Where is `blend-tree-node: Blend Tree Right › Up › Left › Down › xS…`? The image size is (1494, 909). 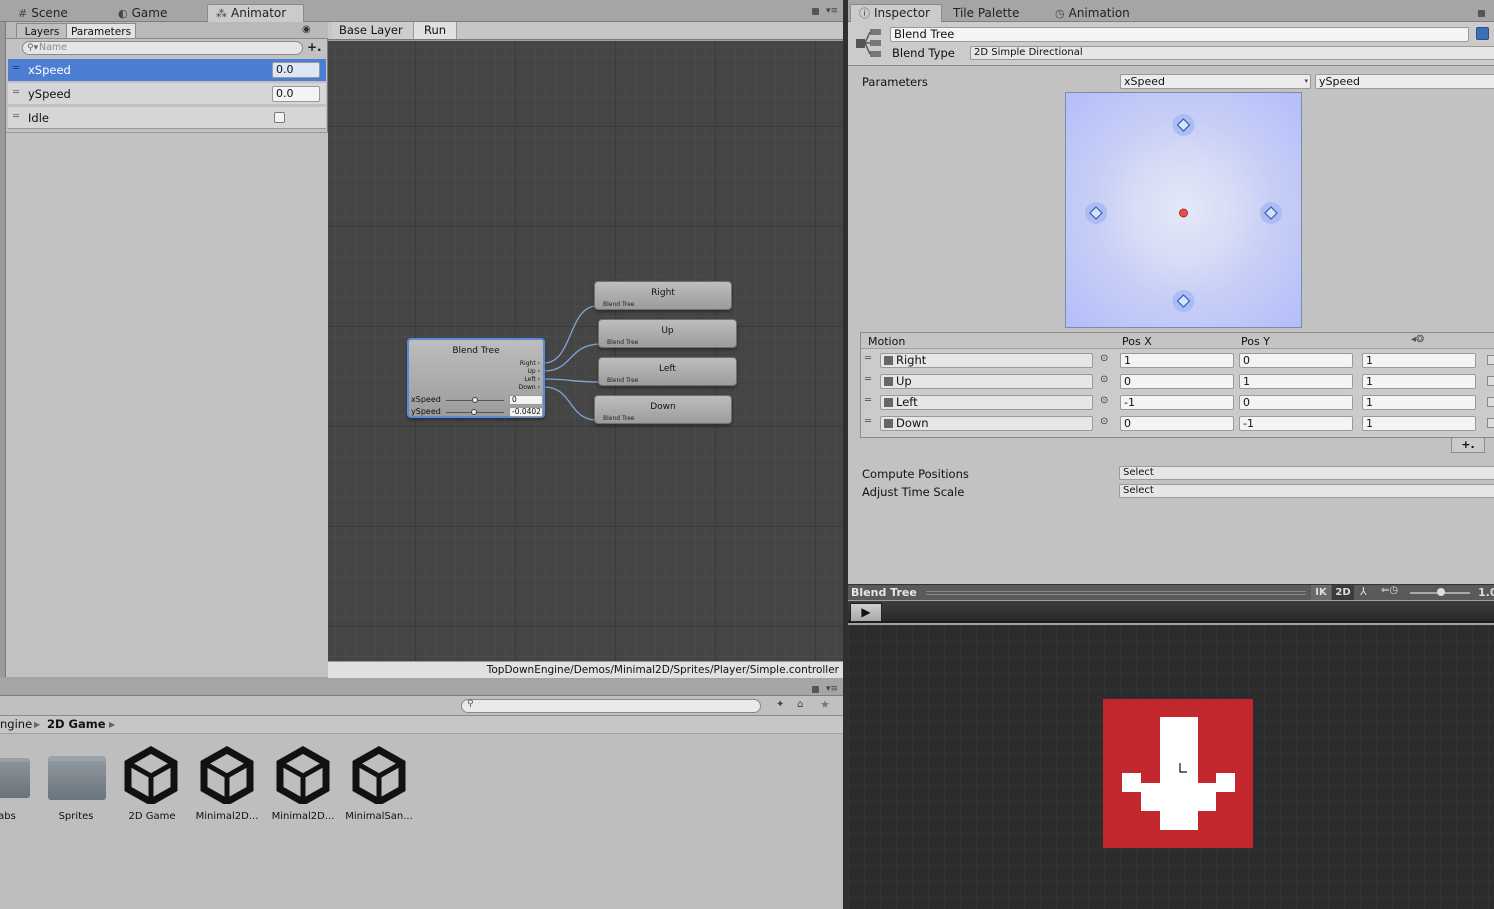
blend-tree-node: Blend Tree Right › Up › Left › Down › xS… is located at coordinates (476, 378).